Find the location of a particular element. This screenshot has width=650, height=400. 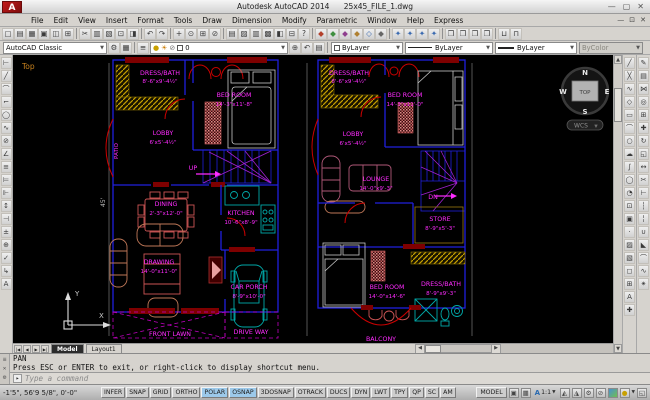

scroll-up-icon: ▲ is located at coordinates (618, 59).